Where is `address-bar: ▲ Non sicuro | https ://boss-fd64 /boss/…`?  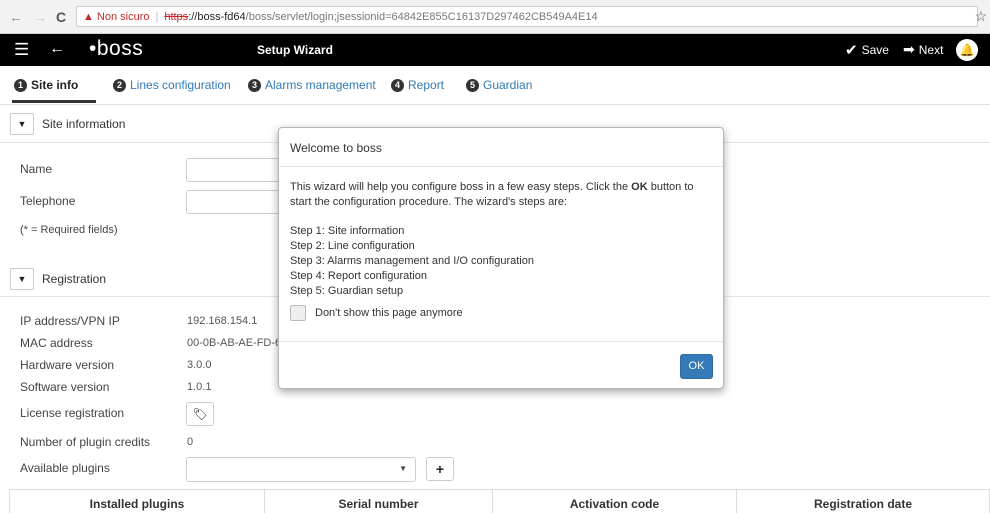 address-bar: ▲ Non sicuro | https ://boss-fd64 /boss/… is located at coordinates (527, 16).